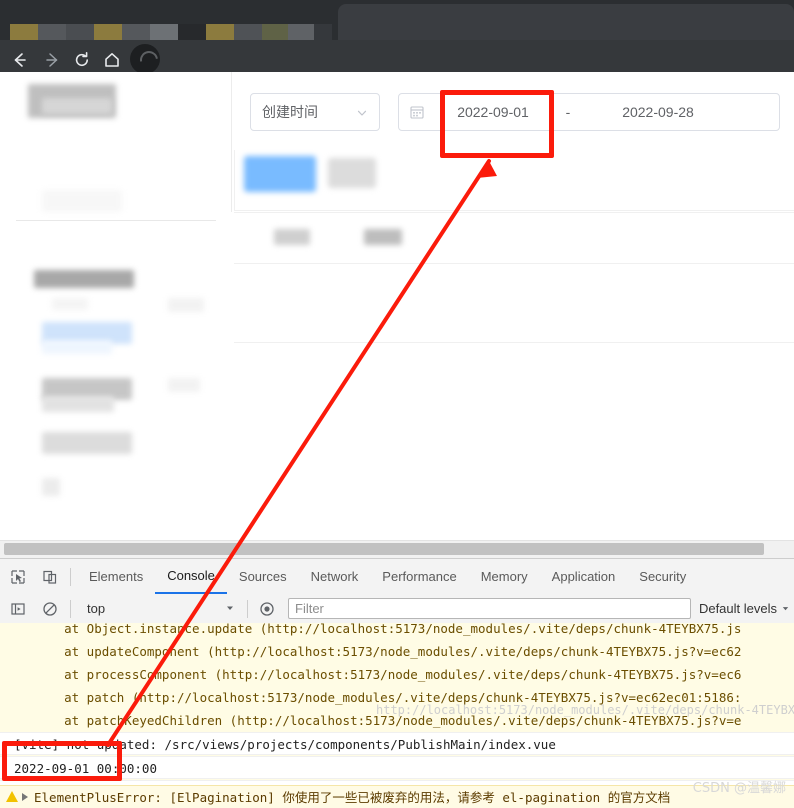 The width and height of the screenshot is (794, 808). Describe the element at coordinates (384, 549) in the screenshot. I see `page-horizontal-scrollbar-thumb` at that location.